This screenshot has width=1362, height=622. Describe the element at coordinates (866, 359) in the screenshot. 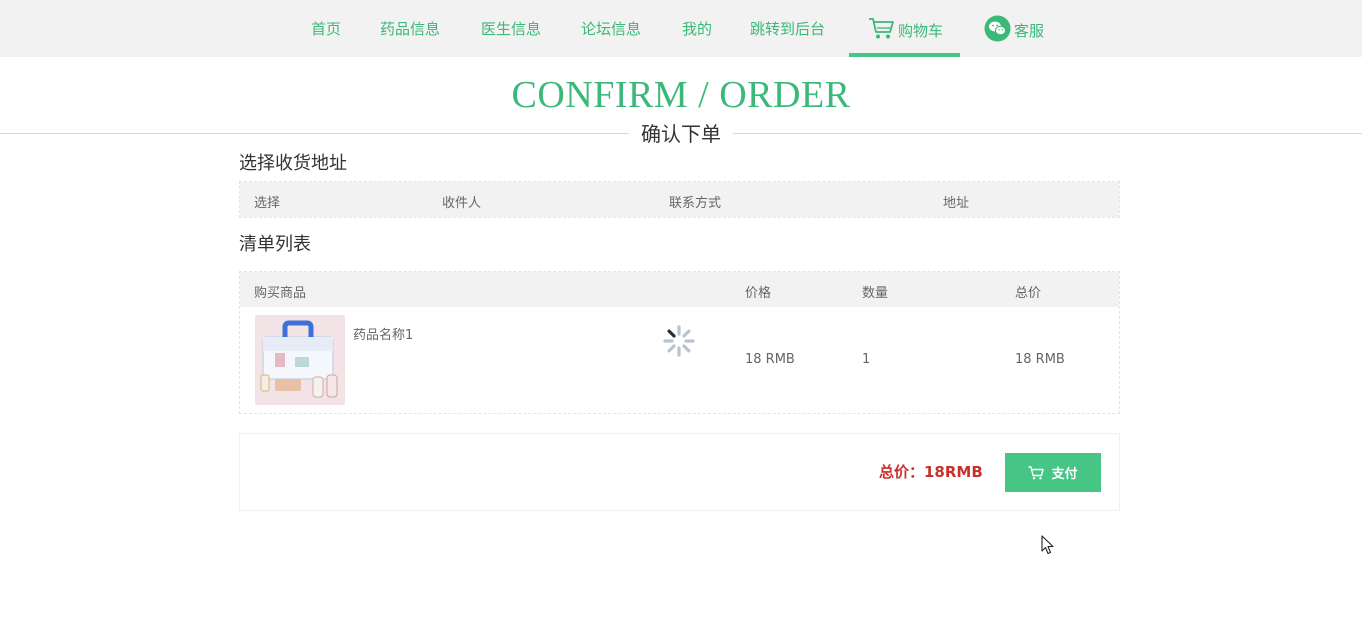

I see `product-quantity: 1` at that location.